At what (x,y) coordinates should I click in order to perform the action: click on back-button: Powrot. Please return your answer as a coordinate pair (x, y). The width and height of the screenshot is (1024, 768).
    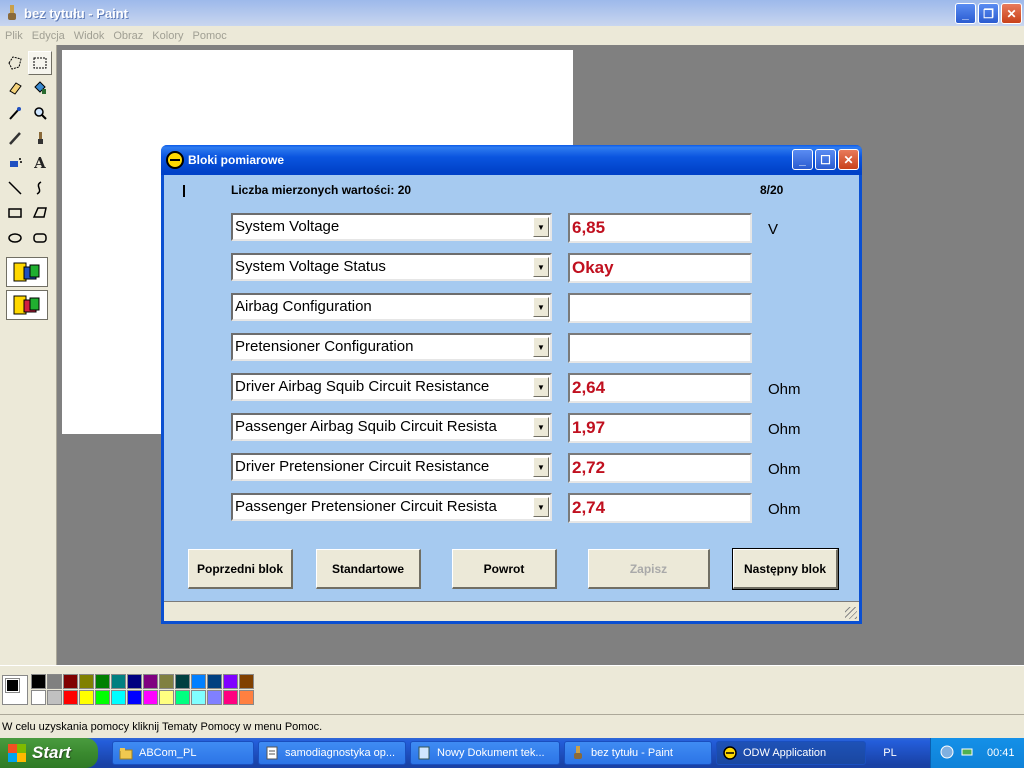
    Looking at the image, I should click on (504, 569).